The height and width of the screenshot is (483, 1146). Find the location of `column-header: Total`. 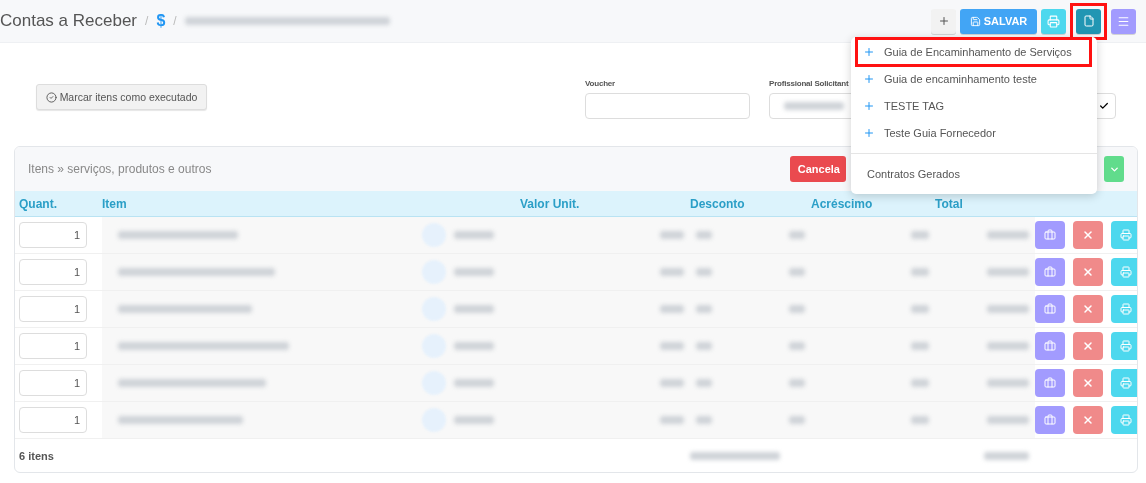

column-header: Total is located at coordinates (949, 203).